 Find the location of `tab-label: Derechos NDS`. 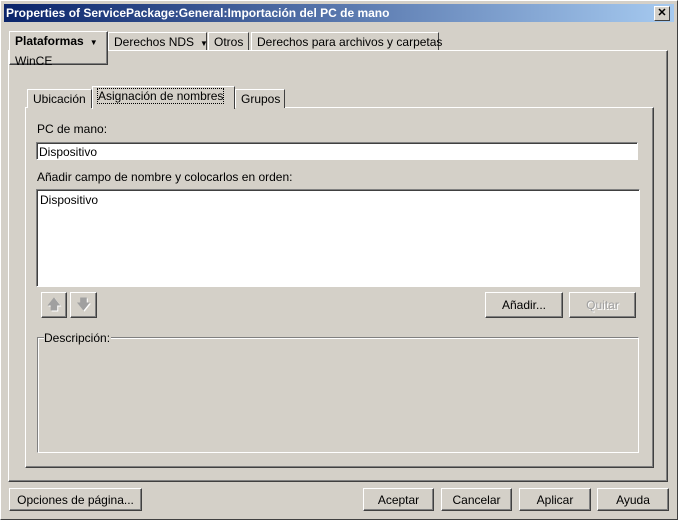

tab-label: Derechos NDS is located at coordinates (154, 42).